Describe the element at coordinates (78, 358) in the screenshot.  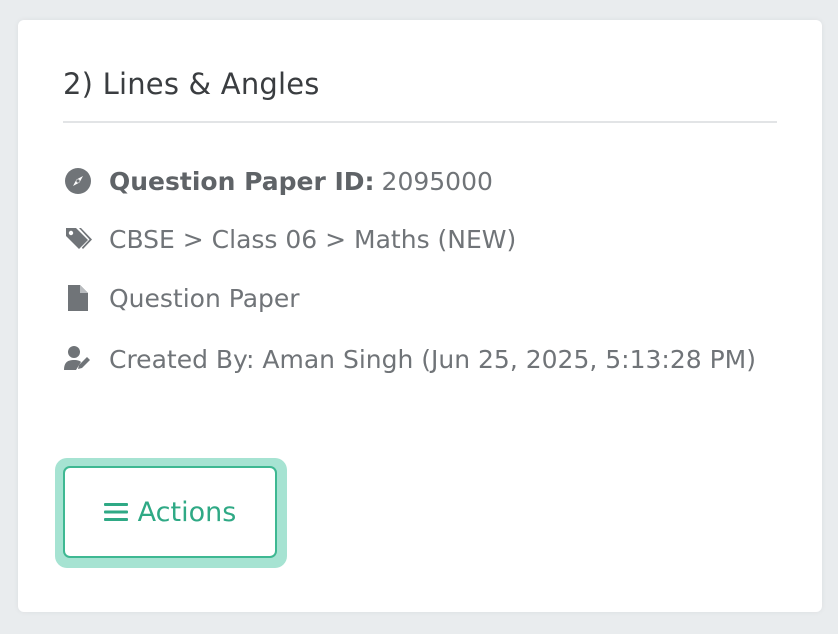
I see `user-edit-icon` at that location.